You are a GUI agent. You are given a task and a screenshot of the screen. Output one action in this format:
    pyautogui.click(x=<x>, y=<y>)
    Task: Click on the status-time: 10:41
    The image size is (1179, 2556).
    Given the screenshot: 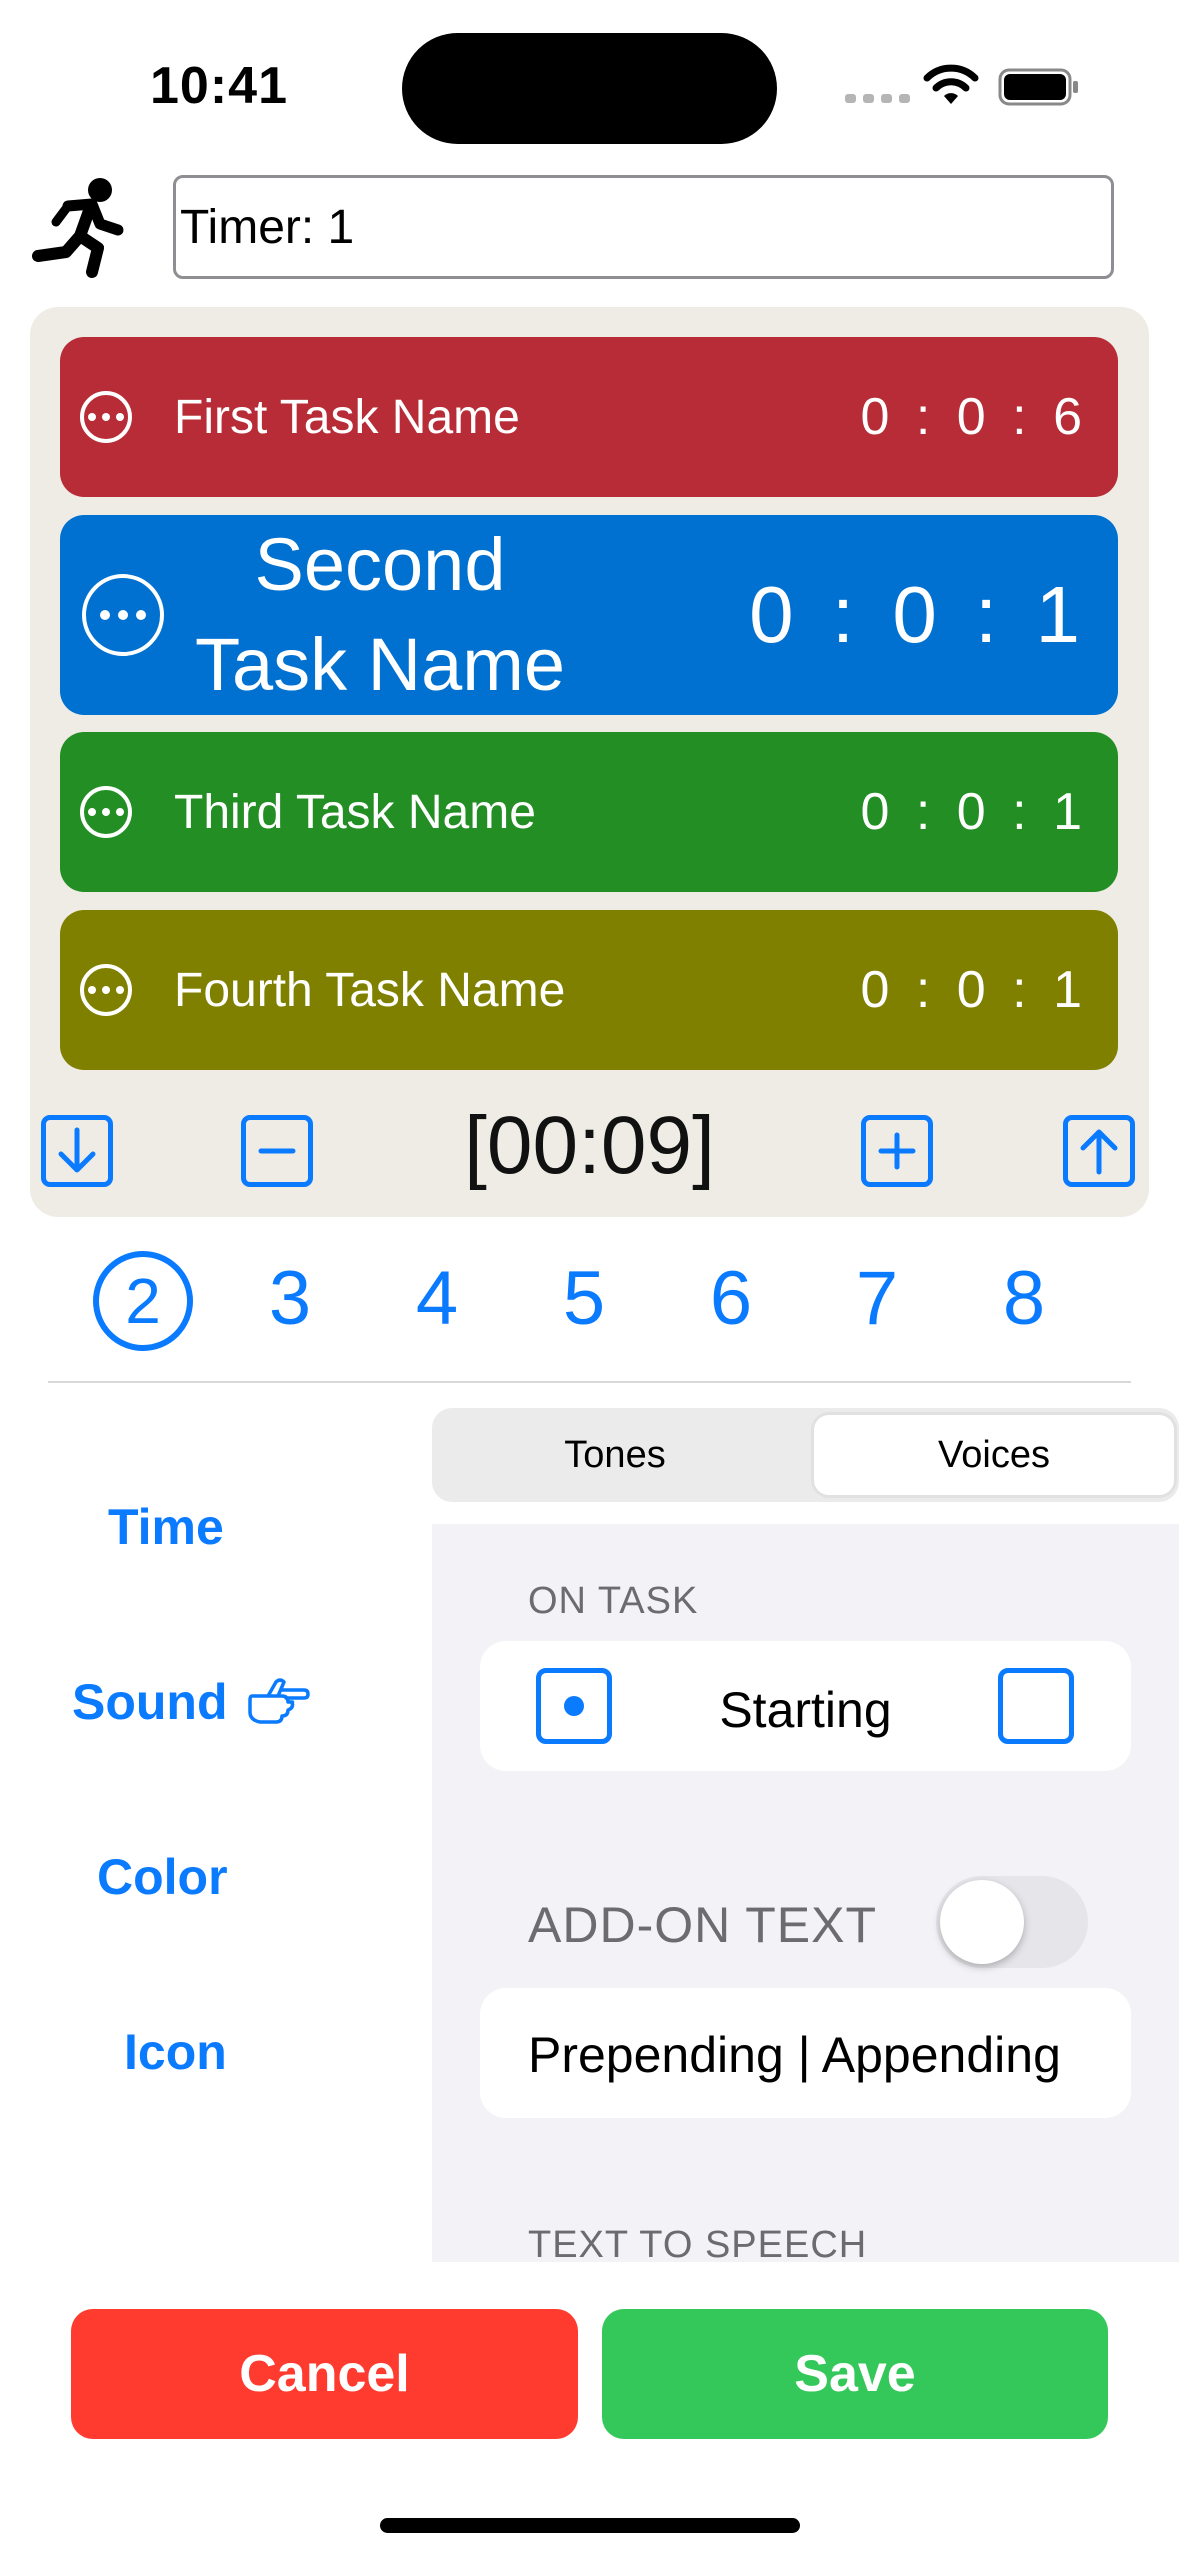 What is the action you would take?
    pyautogui.click(x=219, y=86)
    